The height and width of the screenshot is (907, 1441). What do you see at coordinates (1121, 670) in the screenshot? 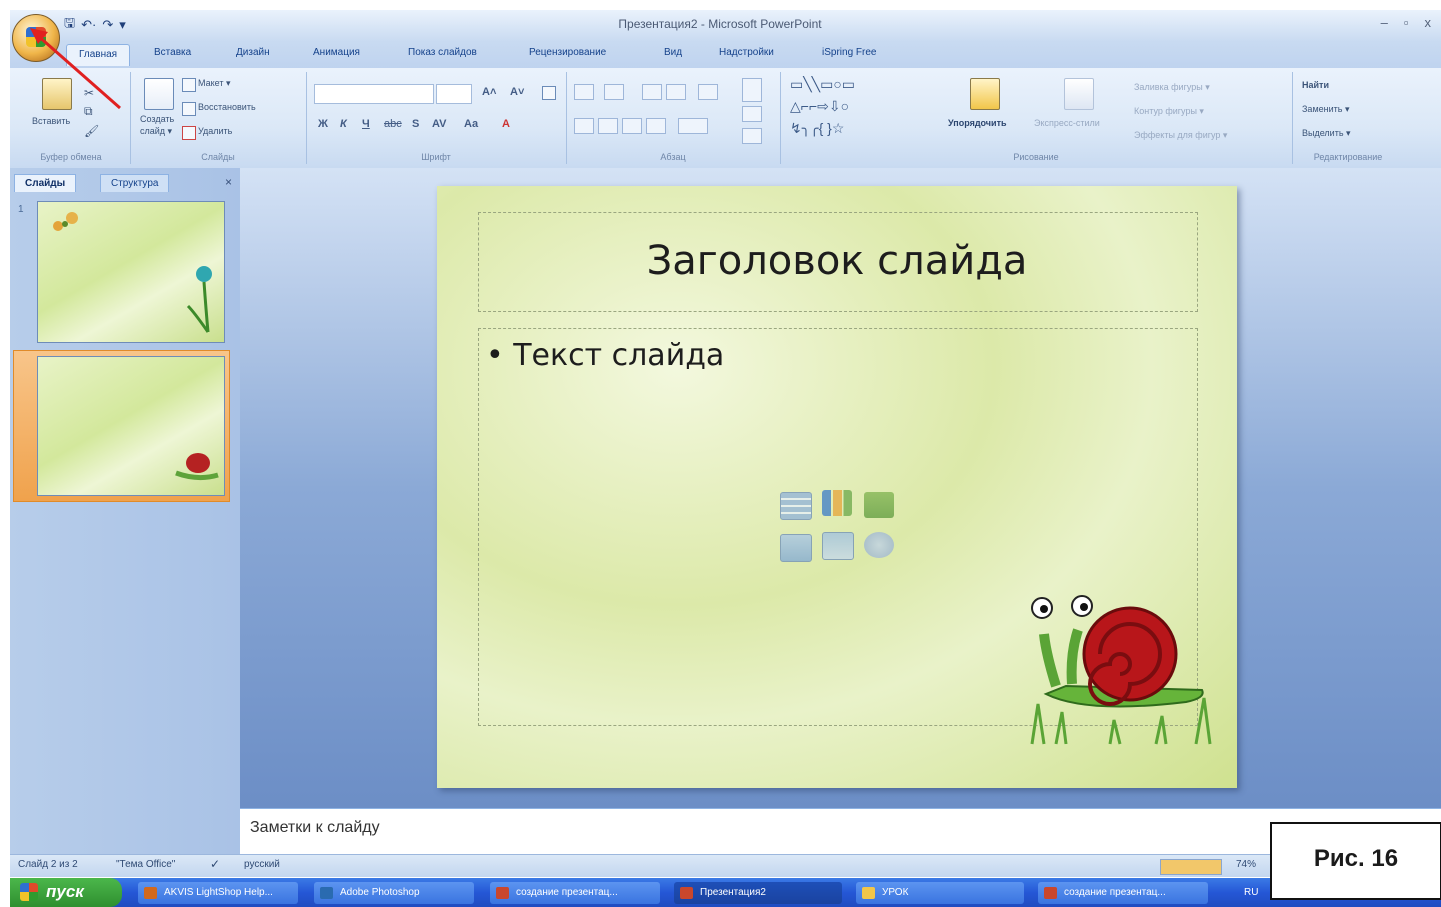
I see `snail-illustration-icon` at bounding box center [1121, 670].